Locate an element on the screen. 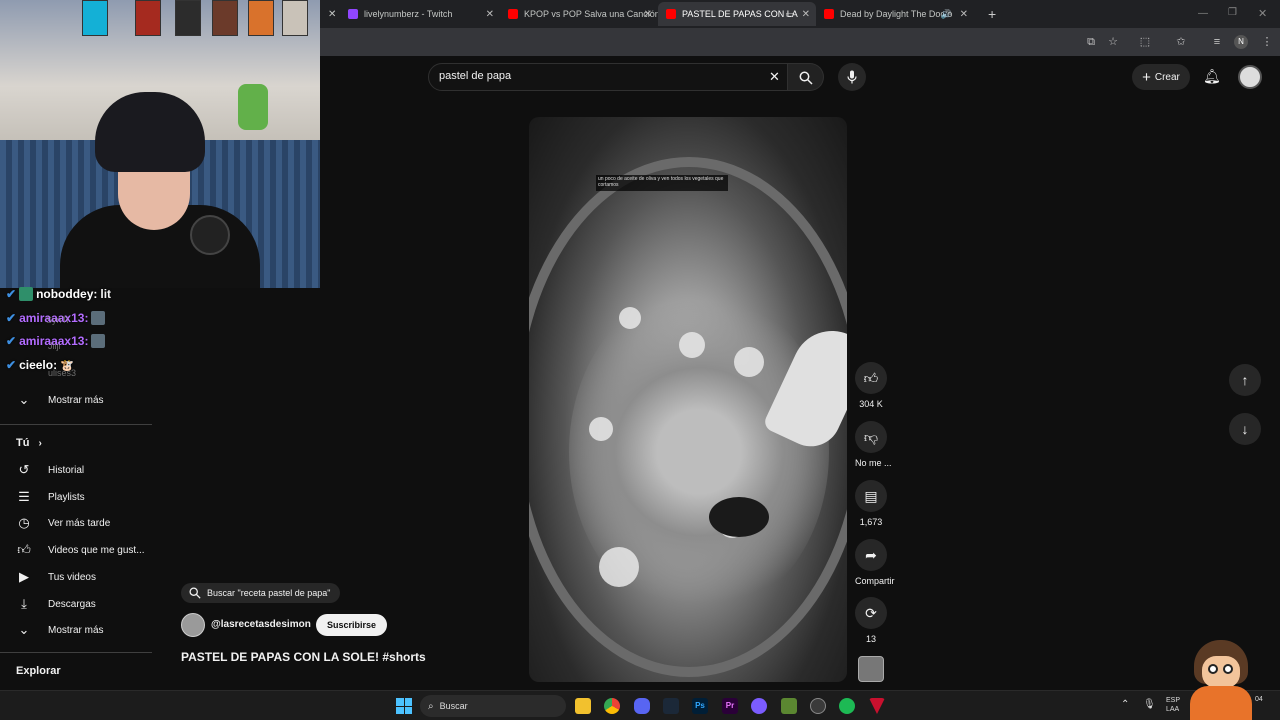 Image resolution: width=1280 pixels, height=720 pixels. mascot-face is located at coordinates (1221, 672).